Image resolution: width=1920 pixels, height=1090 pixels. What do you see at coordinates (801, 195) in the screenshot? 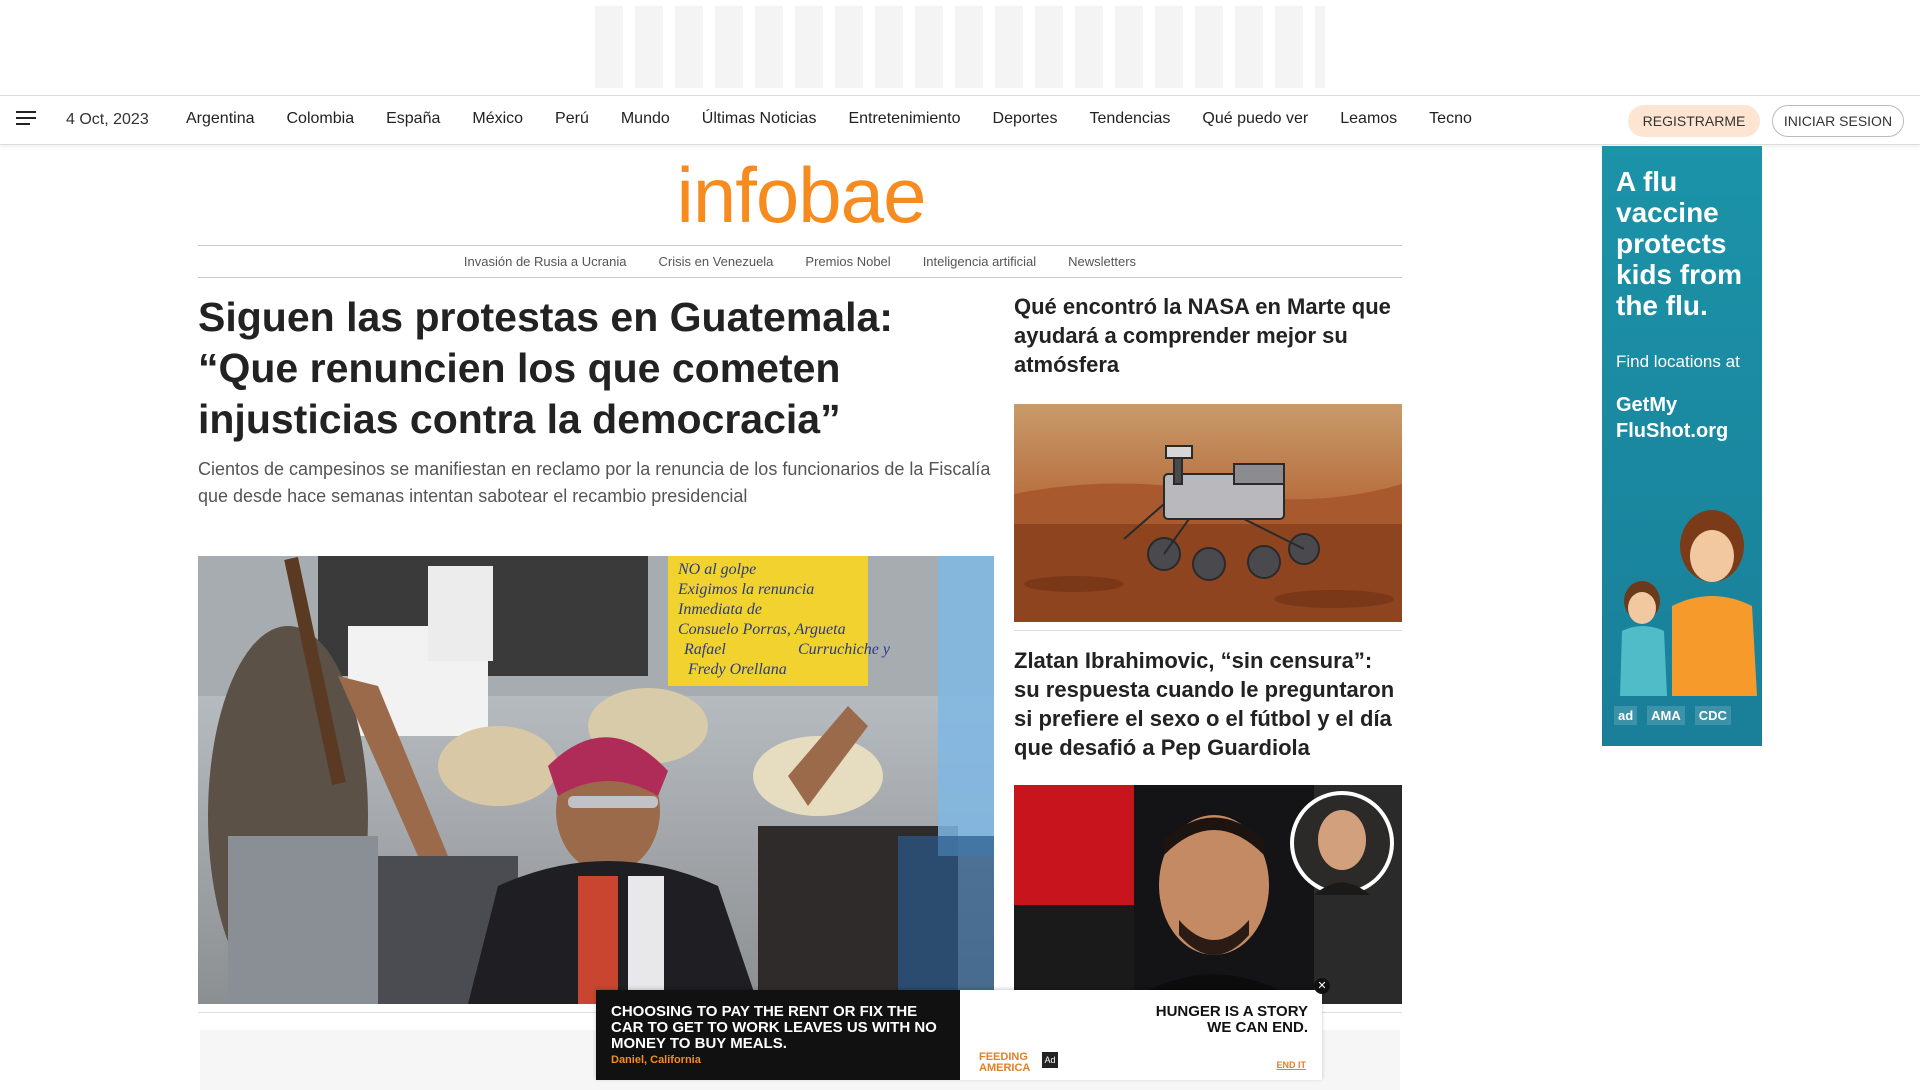
I see `infobae-logo: infobae` at bounding box center [801, 195].